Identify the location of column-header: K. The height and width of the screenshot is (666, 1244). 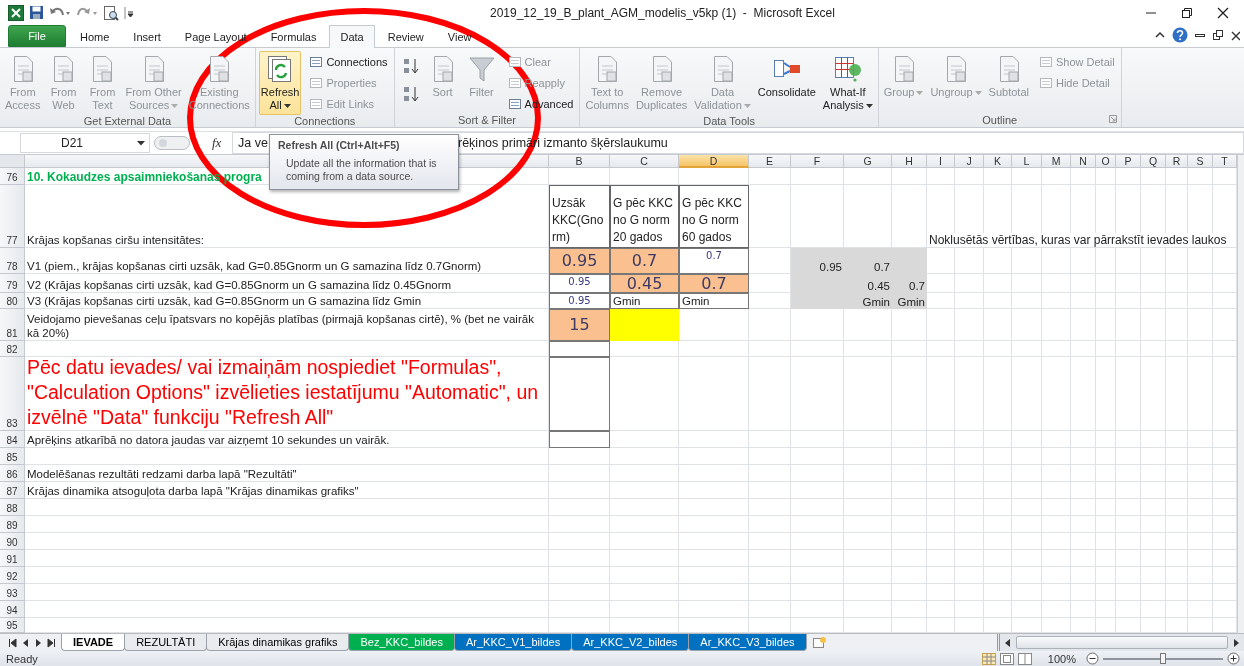
(998, 161).